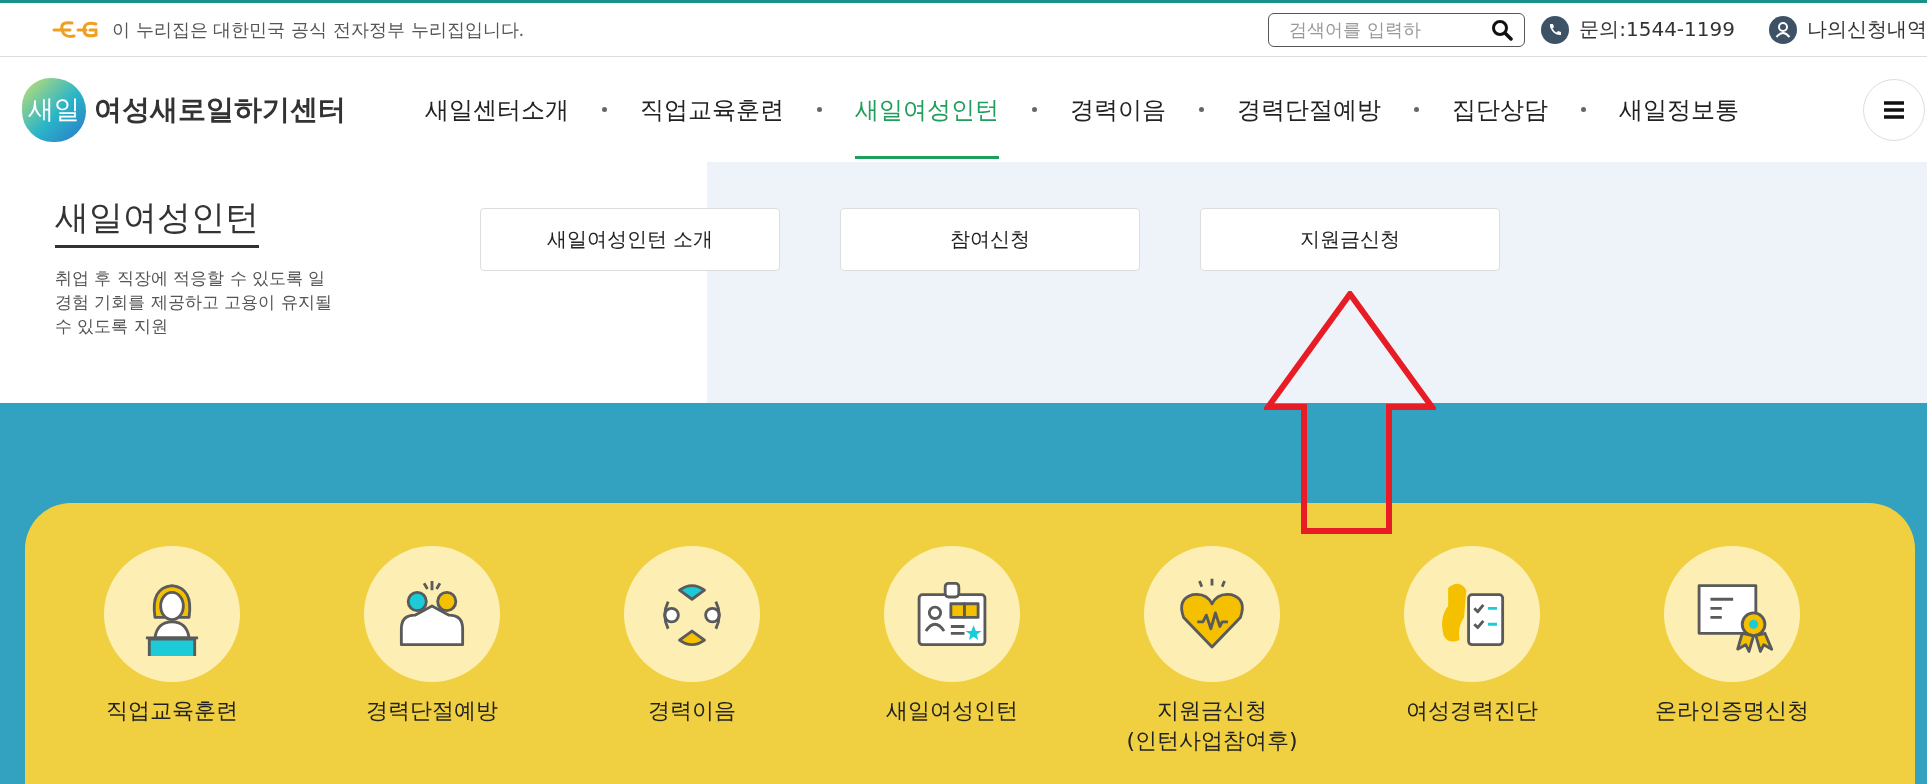 This screenshot has height=784, width=1927. Describe the element at coordinates (194, 302) in the screenshot. I see `section-description: 취업 후 직장에 적응할 수 있도록 일경험 기회를 제공하고 고용이 유지될 수 있도록 지원` at that location.